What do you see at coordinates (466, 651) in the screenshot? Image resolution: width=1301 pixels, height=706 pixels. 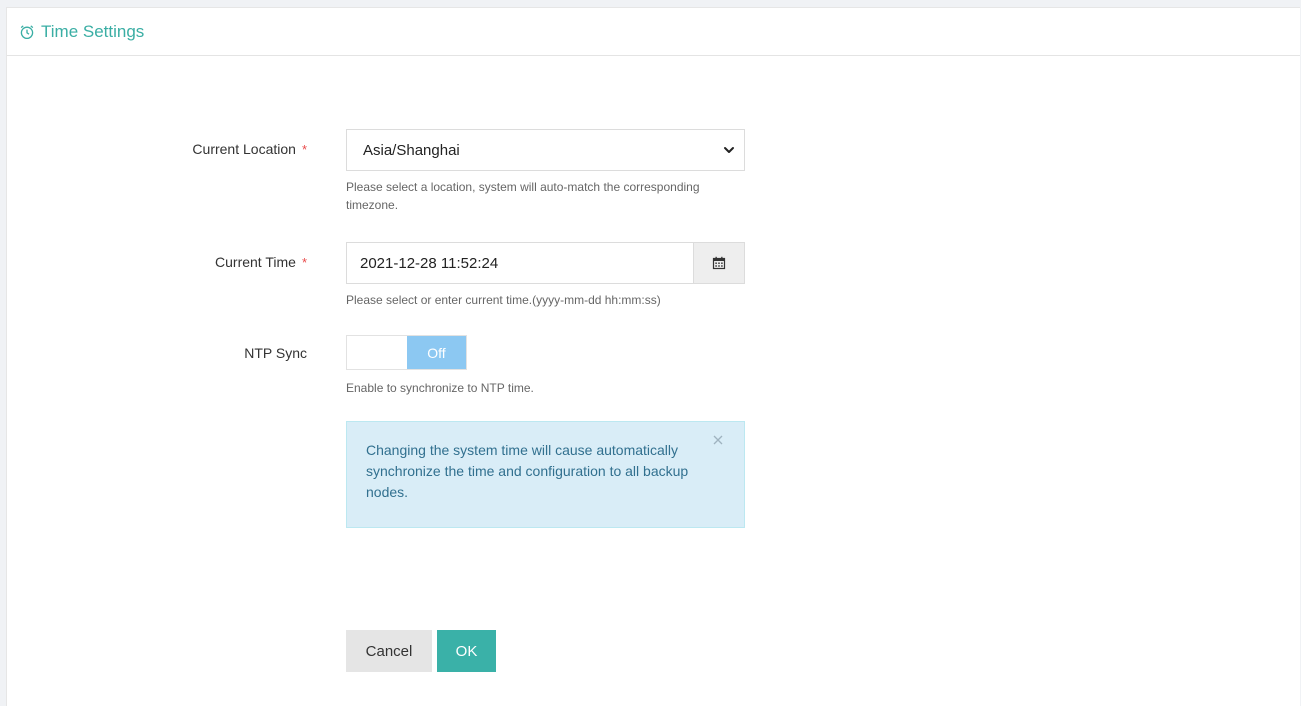 I see `ok-button: OK` at bounding box center [466, 651].